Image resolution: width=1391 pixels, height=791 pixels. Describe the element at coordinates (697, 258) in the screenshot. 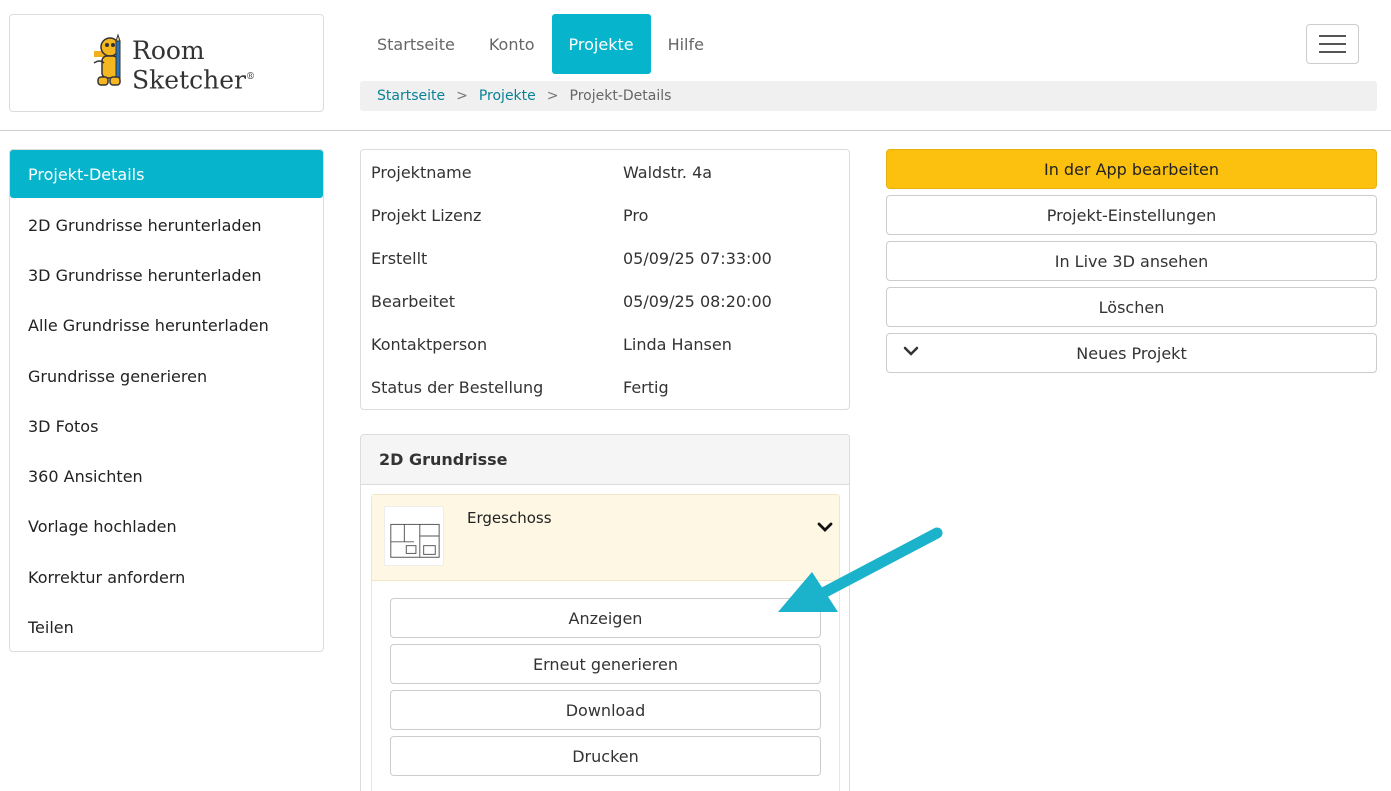

I see `details-value: 05/09/25 07:33:00` at that location.